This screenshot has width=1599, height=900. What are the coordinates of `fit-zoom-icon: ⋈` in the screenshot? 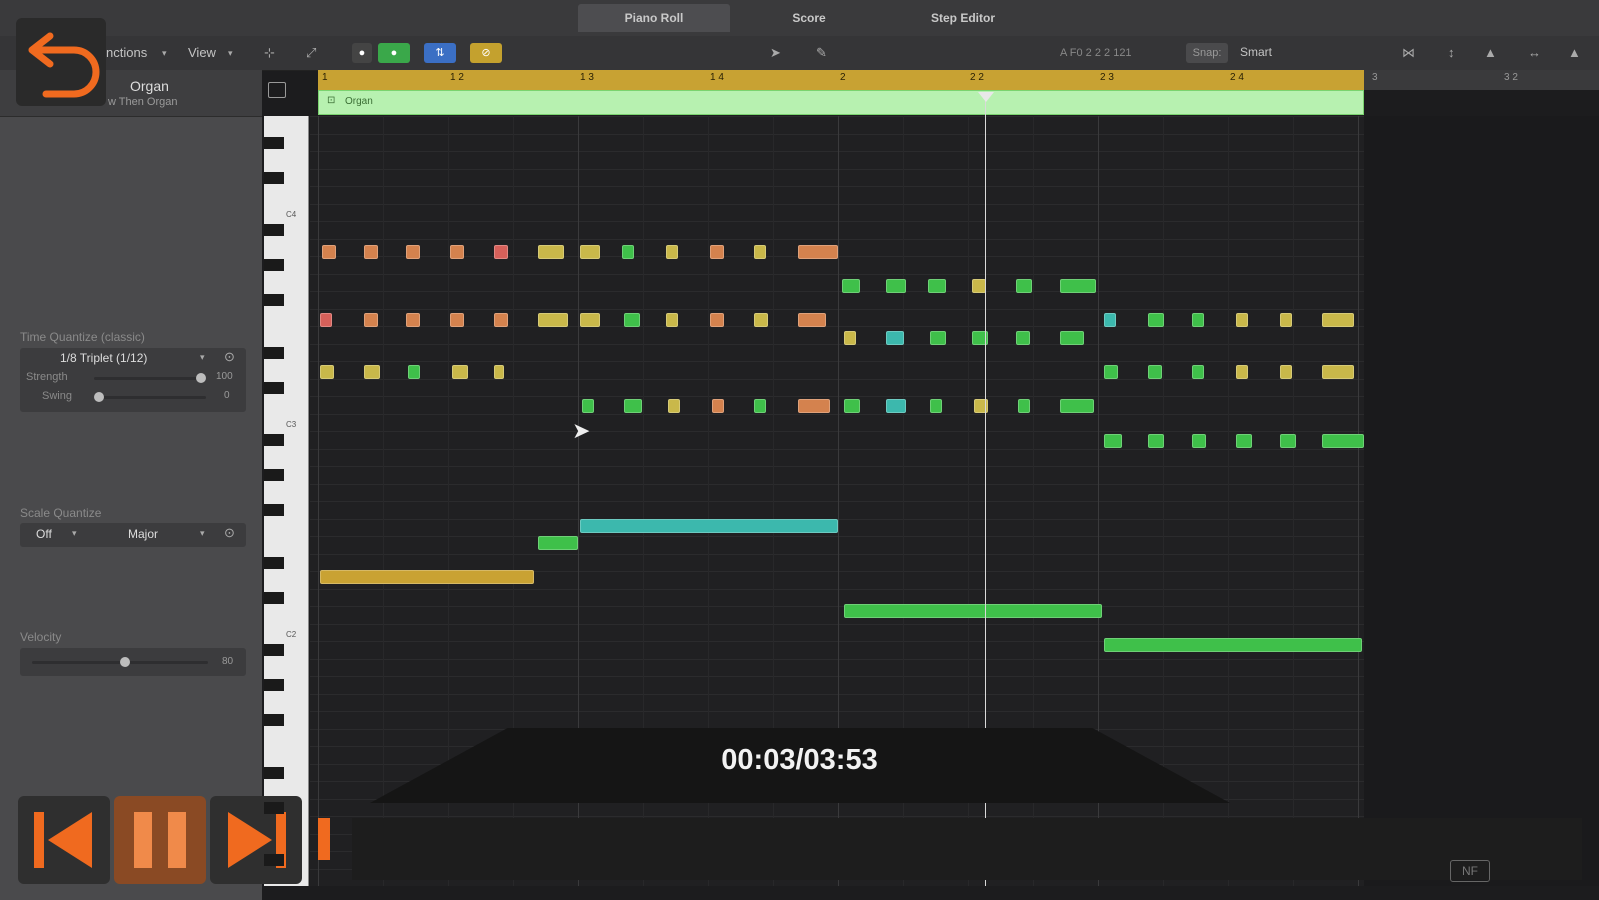 It's located at (1408, 53).